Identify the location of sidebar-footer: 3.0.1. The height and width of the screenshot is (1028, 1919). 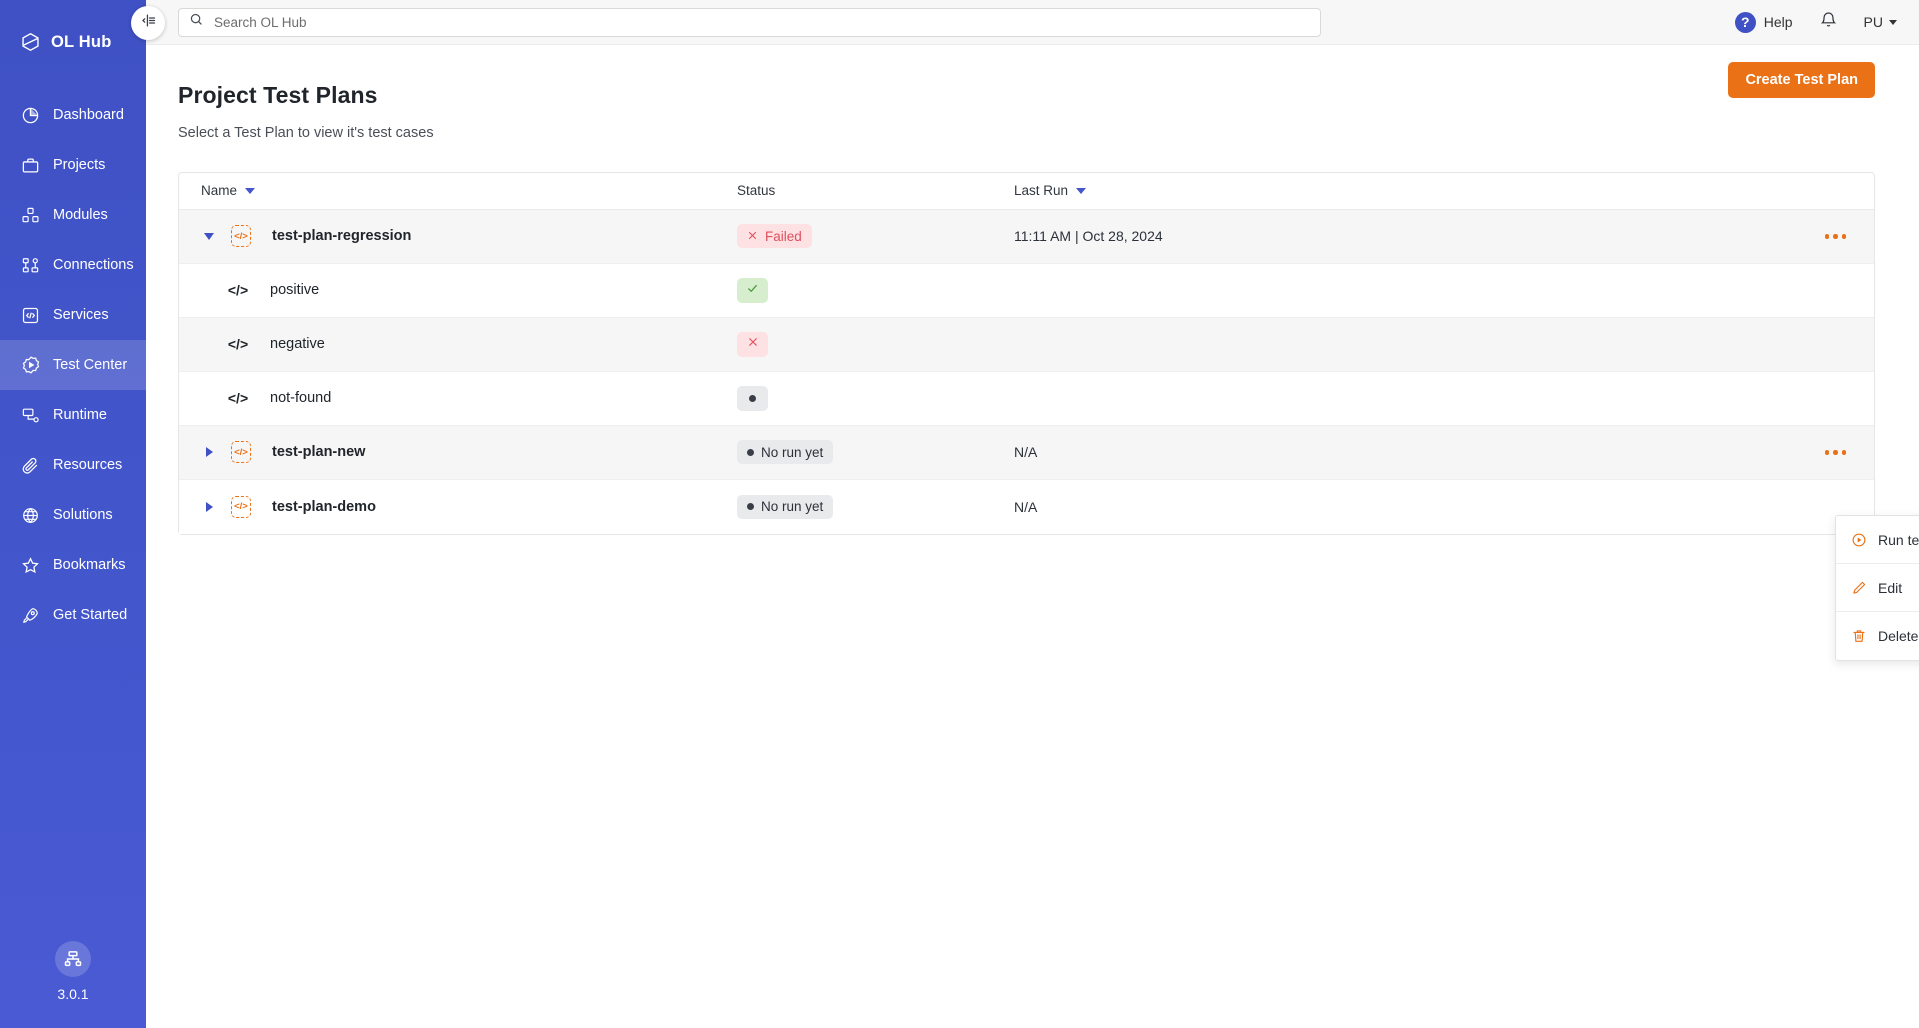
(73, 971).